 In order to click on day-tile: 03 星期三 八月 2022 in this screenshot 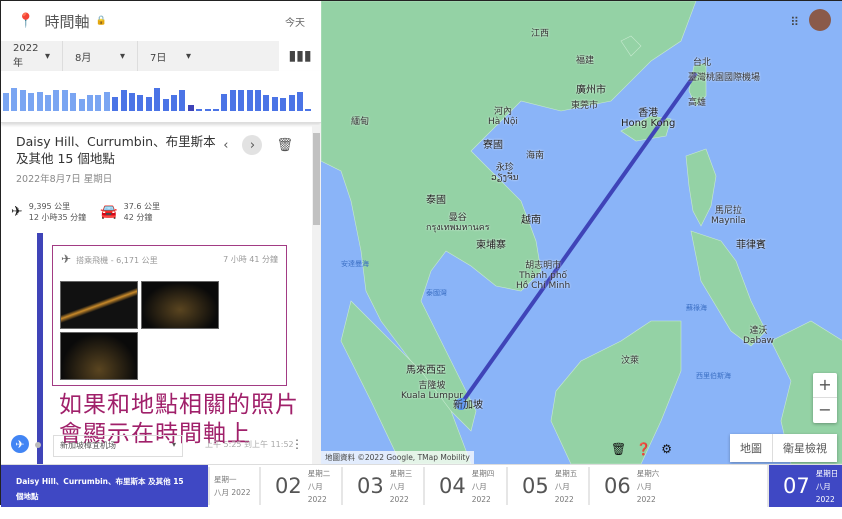, I will do `click(381, 486)`.